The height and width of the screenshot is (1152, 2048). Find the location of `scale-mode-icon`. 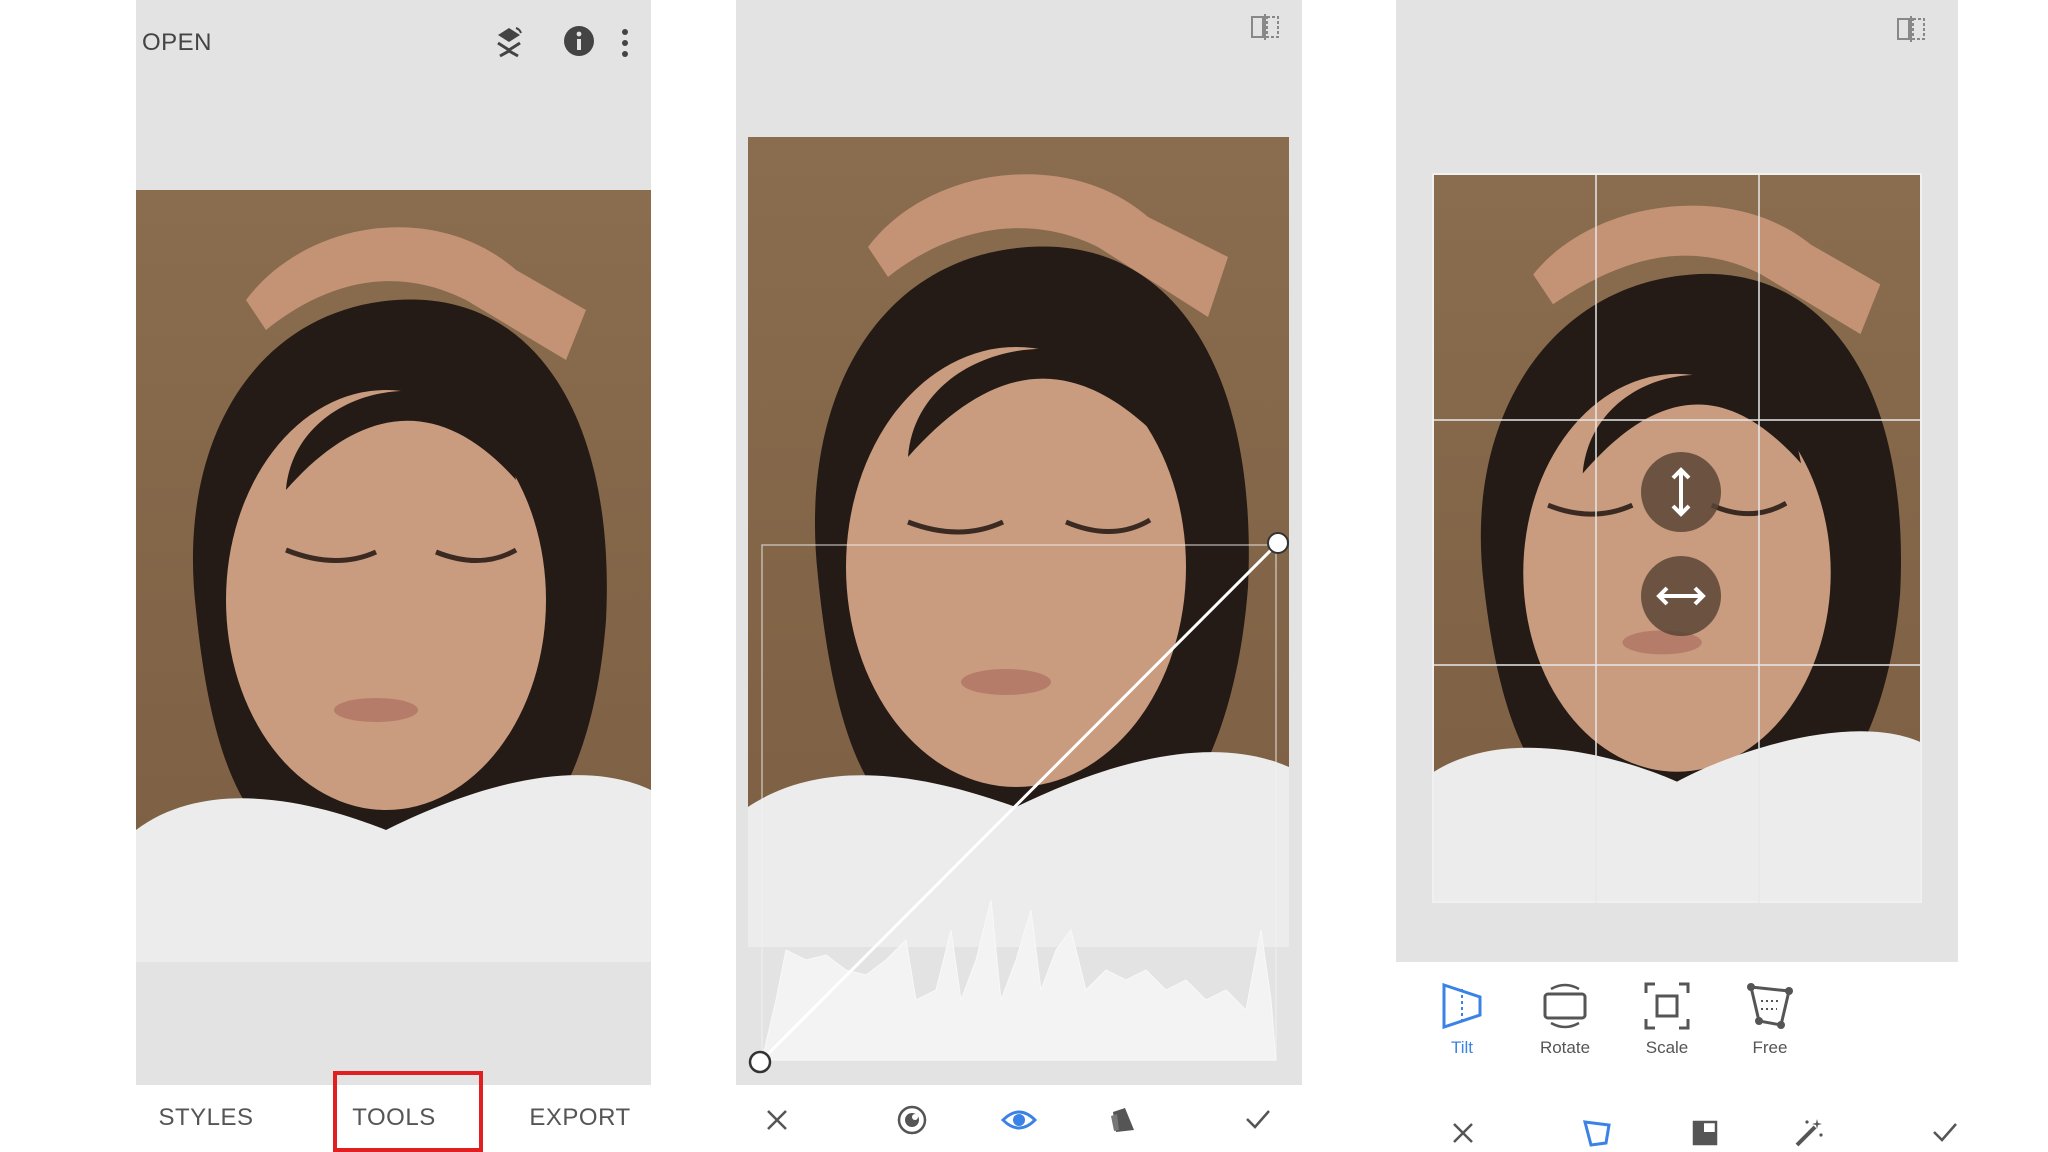

scale-mode-icon is located at coordinates (1667, 1006).